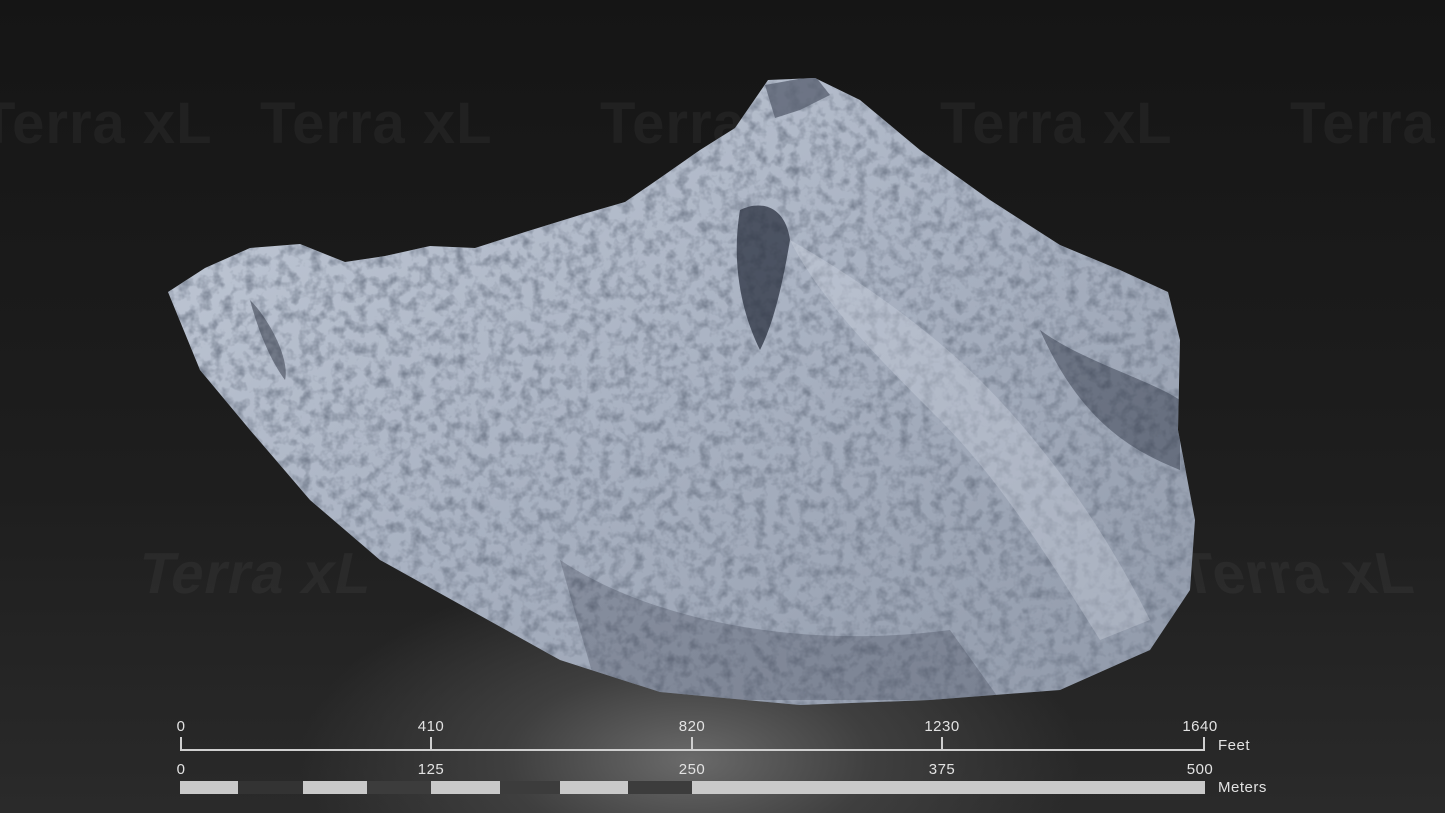 The height and width of the screenshot is (813, 1445). What do you see at coordinates (692, 769) in the screenshot?
I see `meters-tick-label: 250` at bounding box center [692, 769].